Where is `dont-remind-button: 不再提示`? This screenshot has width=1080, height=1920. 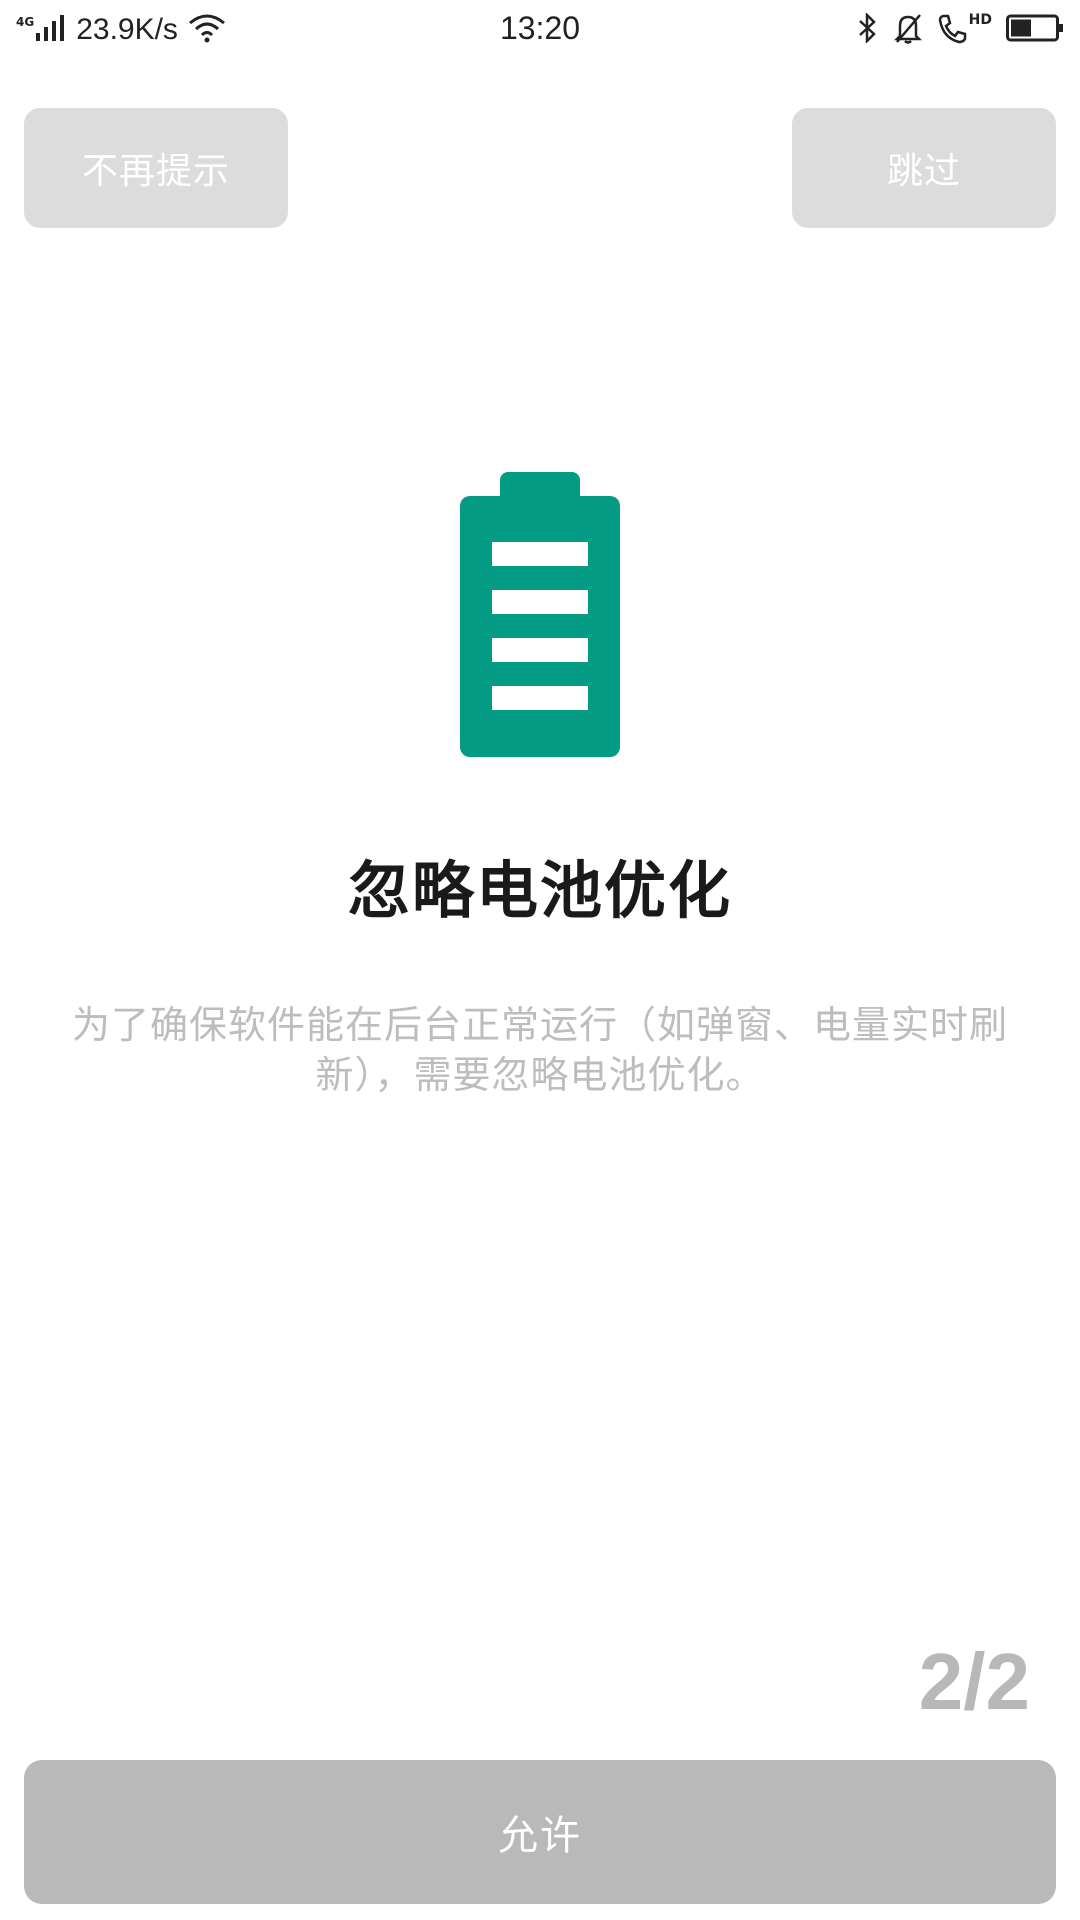 dont-remind-button: 不再提示 is located at coordinates (156, 168).